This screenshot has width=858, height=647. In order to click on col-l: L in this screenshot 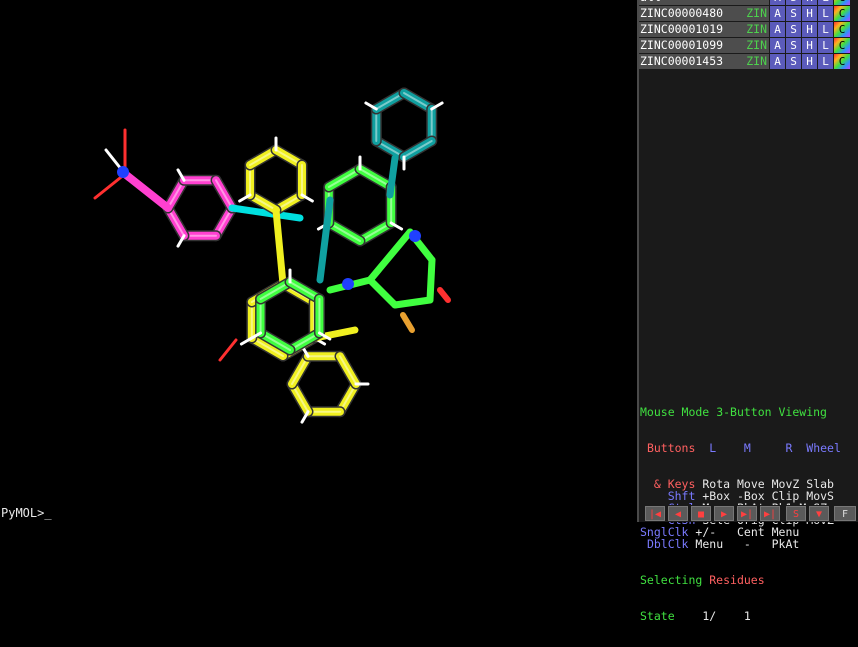, I will do `click(713, 448)`.